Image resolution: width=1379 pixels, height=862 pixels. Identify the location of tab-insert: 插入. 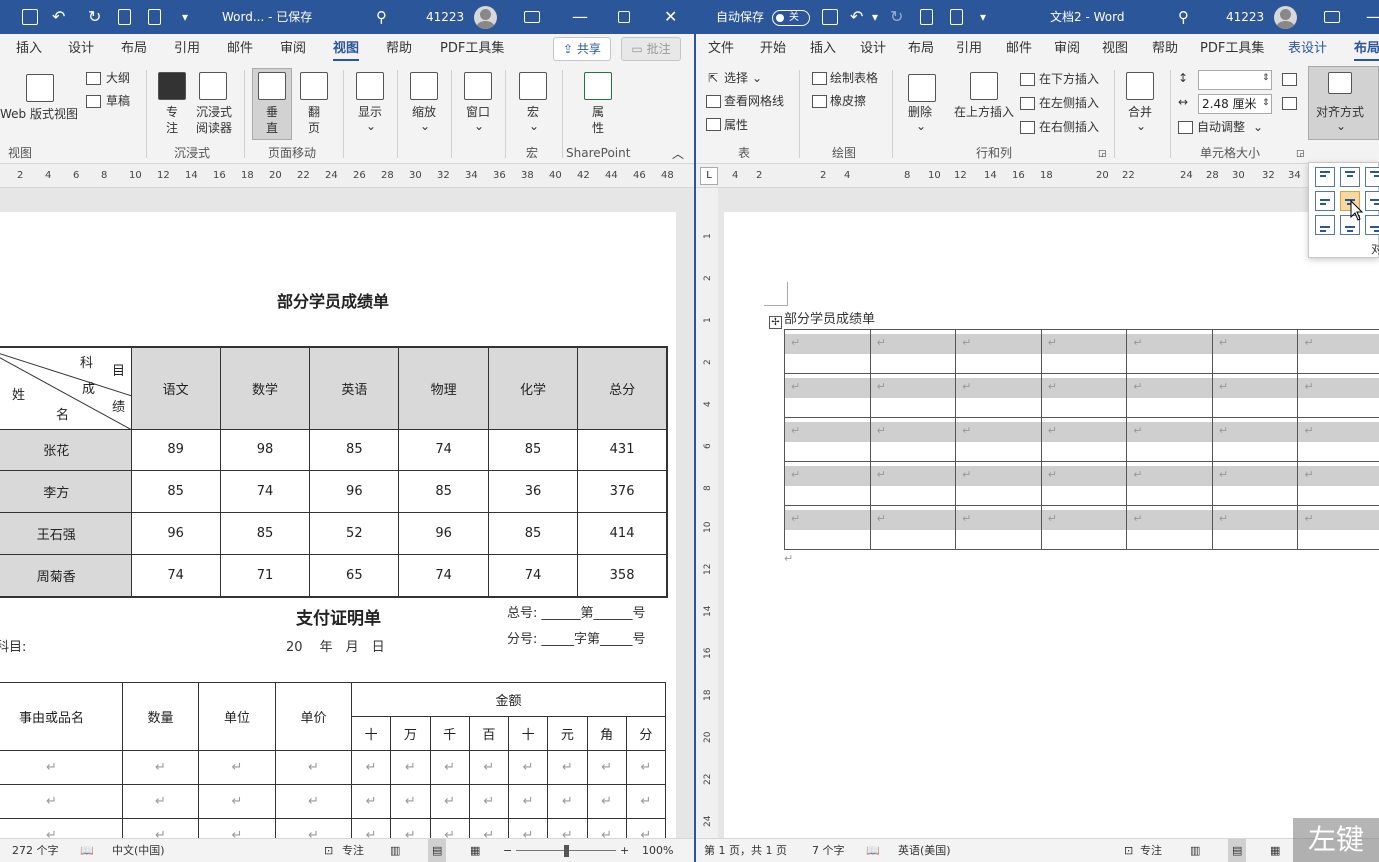
(29, 49).